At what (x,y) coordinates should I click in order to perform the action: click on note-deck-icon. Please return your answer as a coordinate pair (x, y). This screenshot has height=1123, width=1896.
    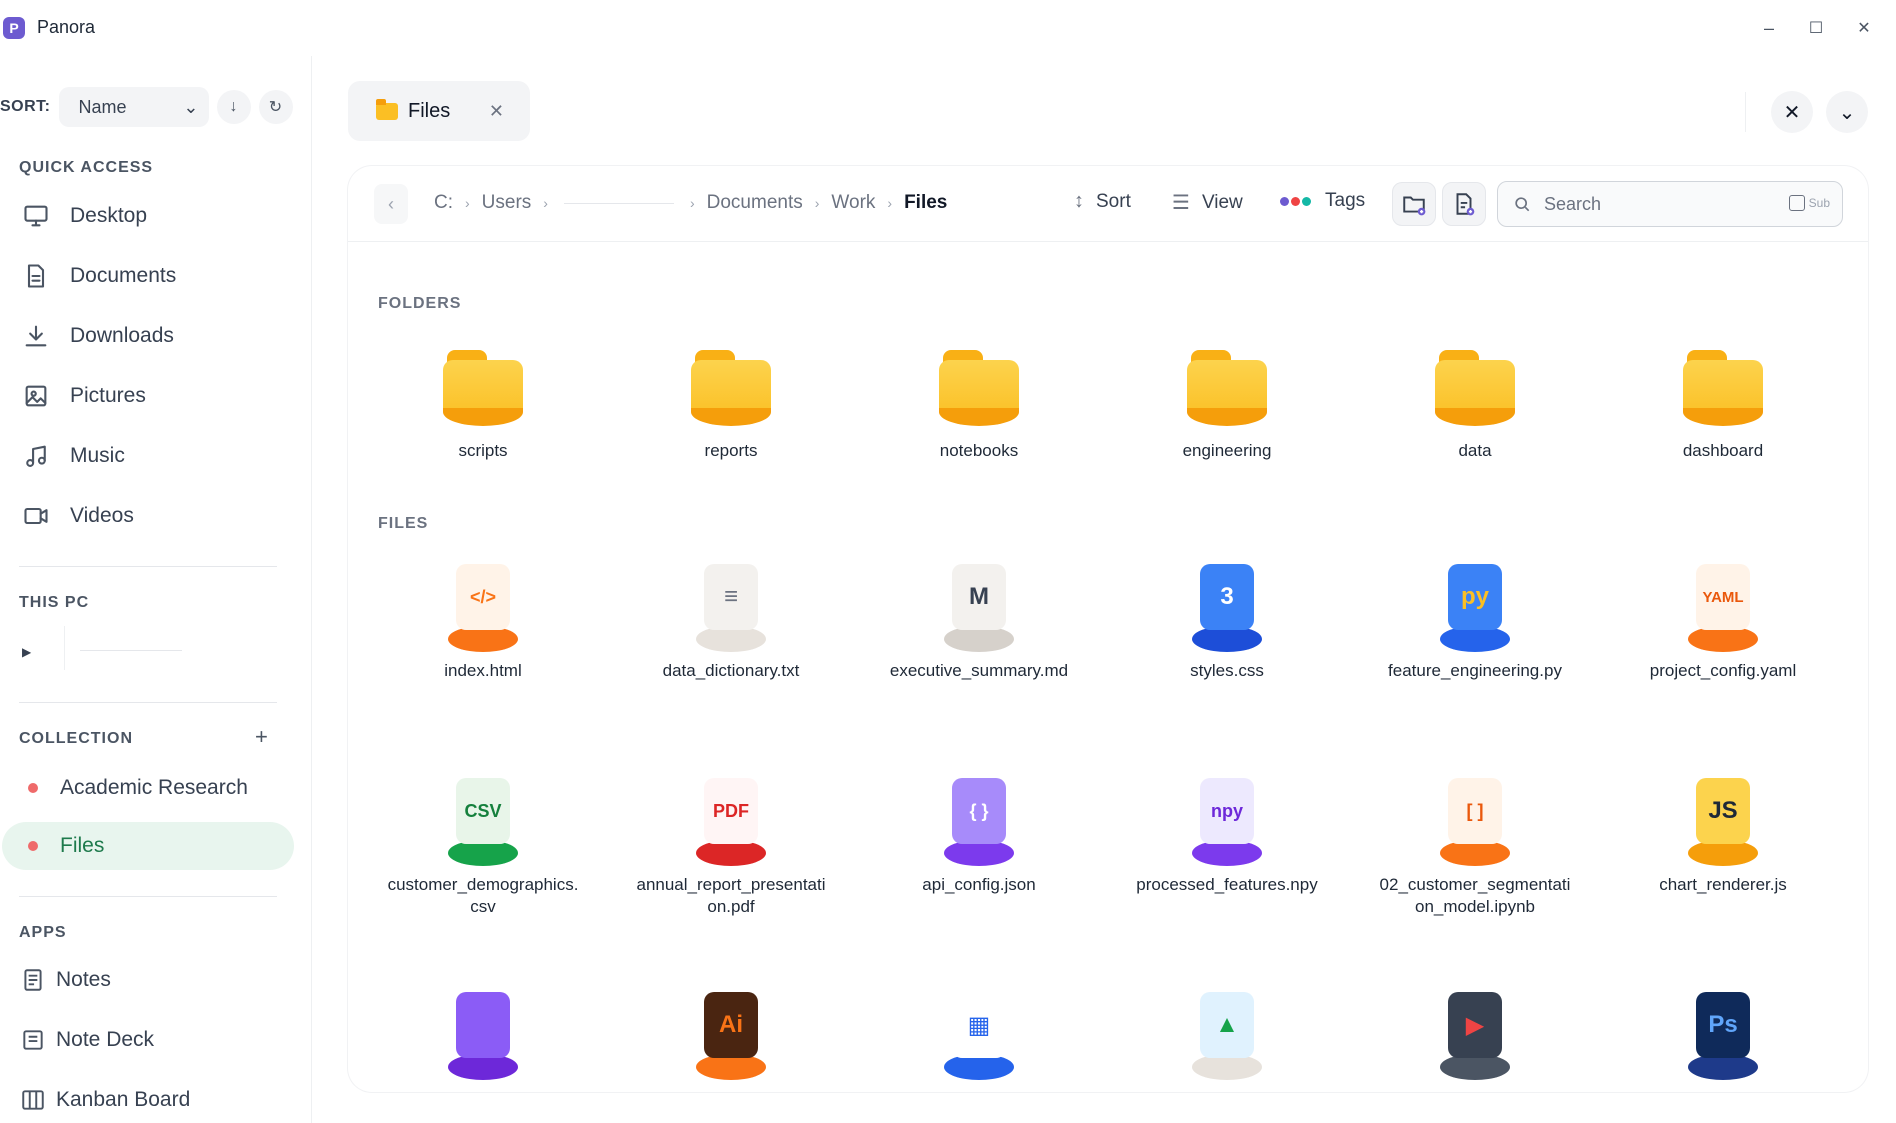
    Looking at the image, I should click on (33, 1040).